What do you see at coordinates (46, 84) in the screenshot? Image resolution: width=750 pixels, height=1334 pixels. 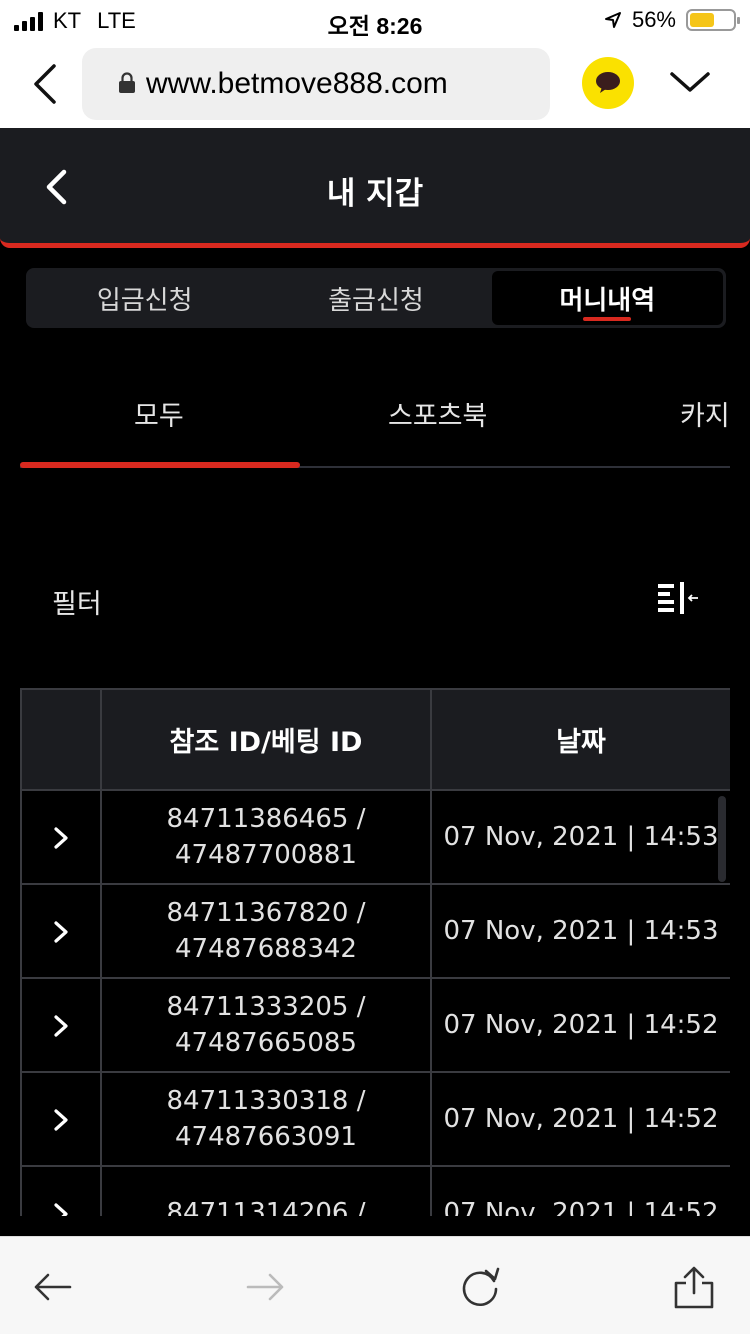 I see `back-chevron-icon` at bounding box center [46, 84].